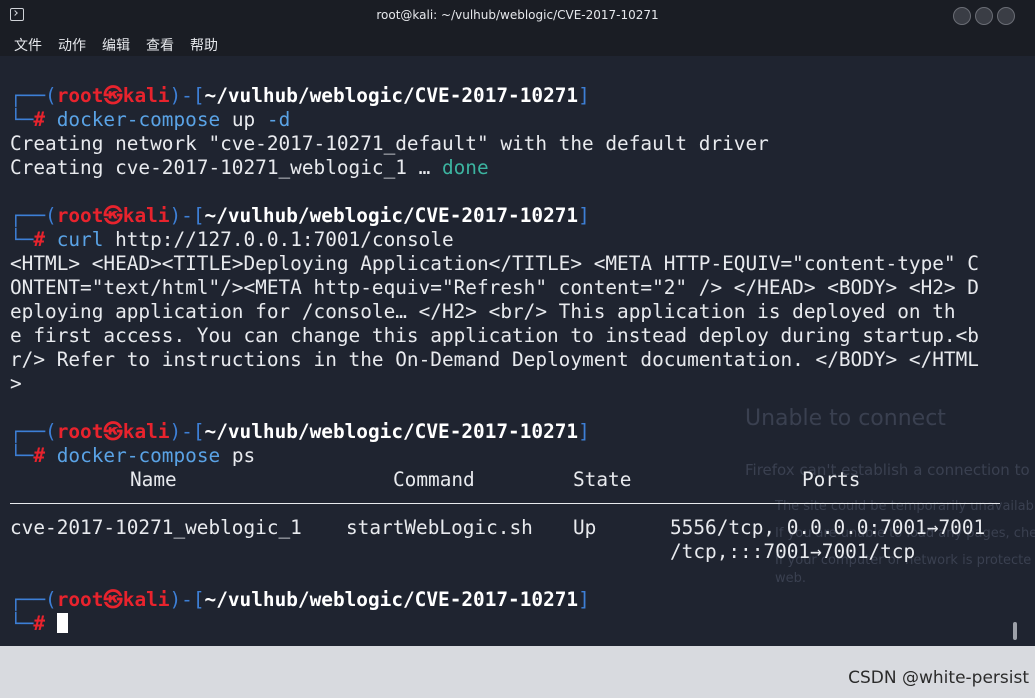 This screenshot has height=698, width=1035. I want to click on command-args: up, so click(243, 119).